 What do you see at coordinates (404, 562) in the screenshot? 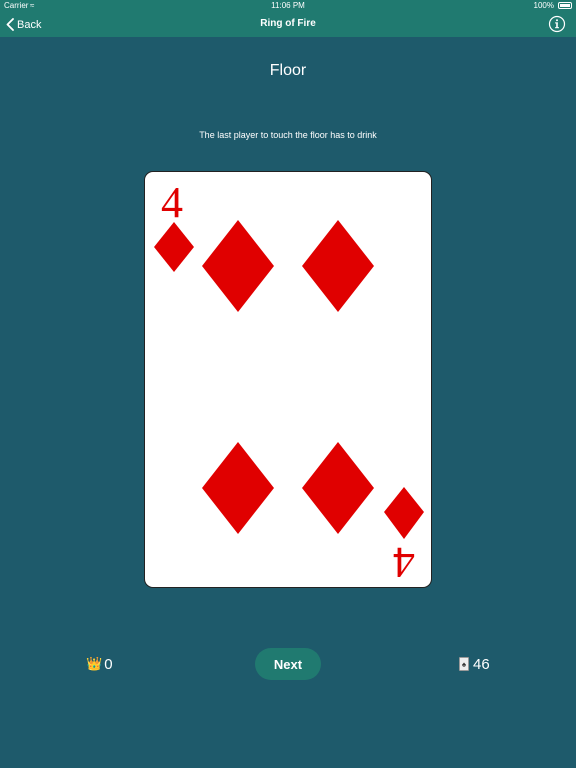
I see `card-rank-bottom: 4` at bounding box center [404, 562].